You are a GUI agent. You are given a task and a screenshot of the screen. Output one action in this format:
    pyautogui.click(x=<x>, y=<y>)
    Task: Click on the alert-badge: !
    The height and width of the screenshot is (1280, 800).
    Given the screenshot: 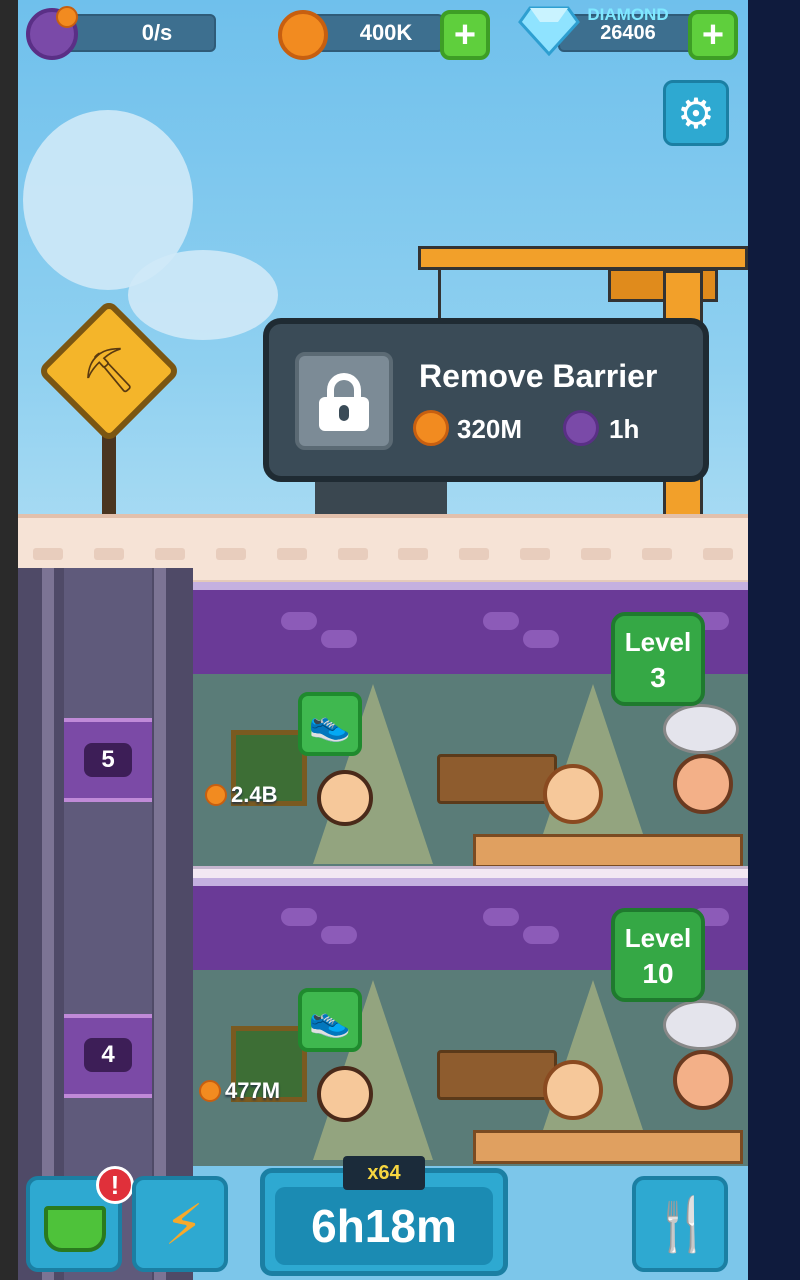 What is the action you would take?
    pyautogui.click(x=115, y=1185)
    